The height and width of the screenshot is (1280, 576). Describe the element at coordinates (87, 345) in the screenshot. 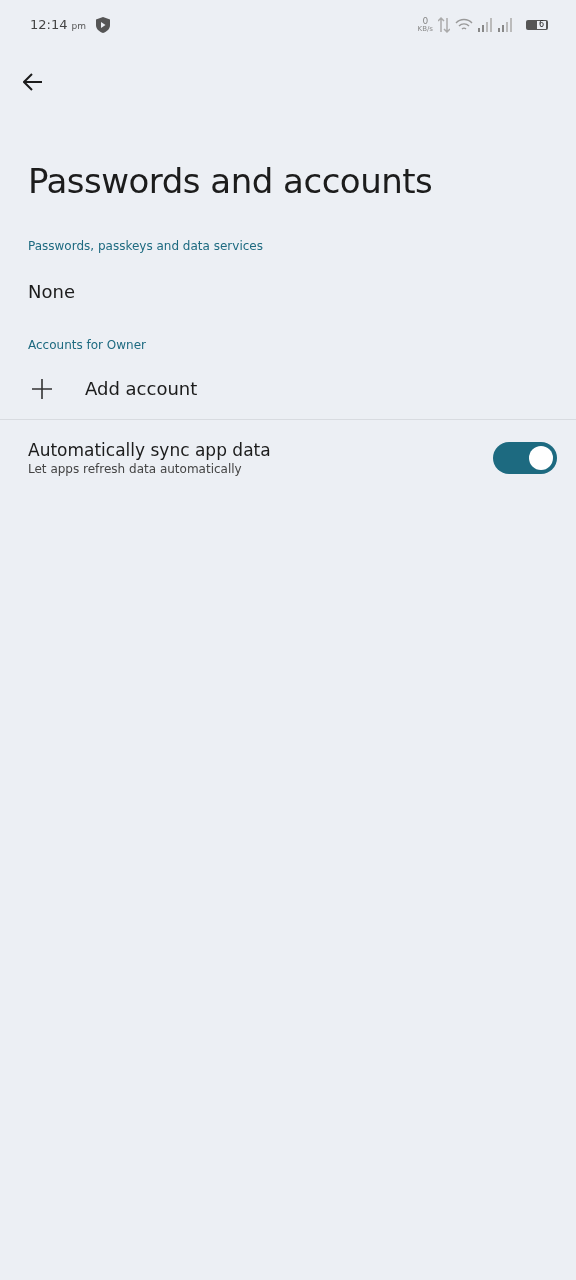

I see `section-header: Accounts for Owner` at that location.